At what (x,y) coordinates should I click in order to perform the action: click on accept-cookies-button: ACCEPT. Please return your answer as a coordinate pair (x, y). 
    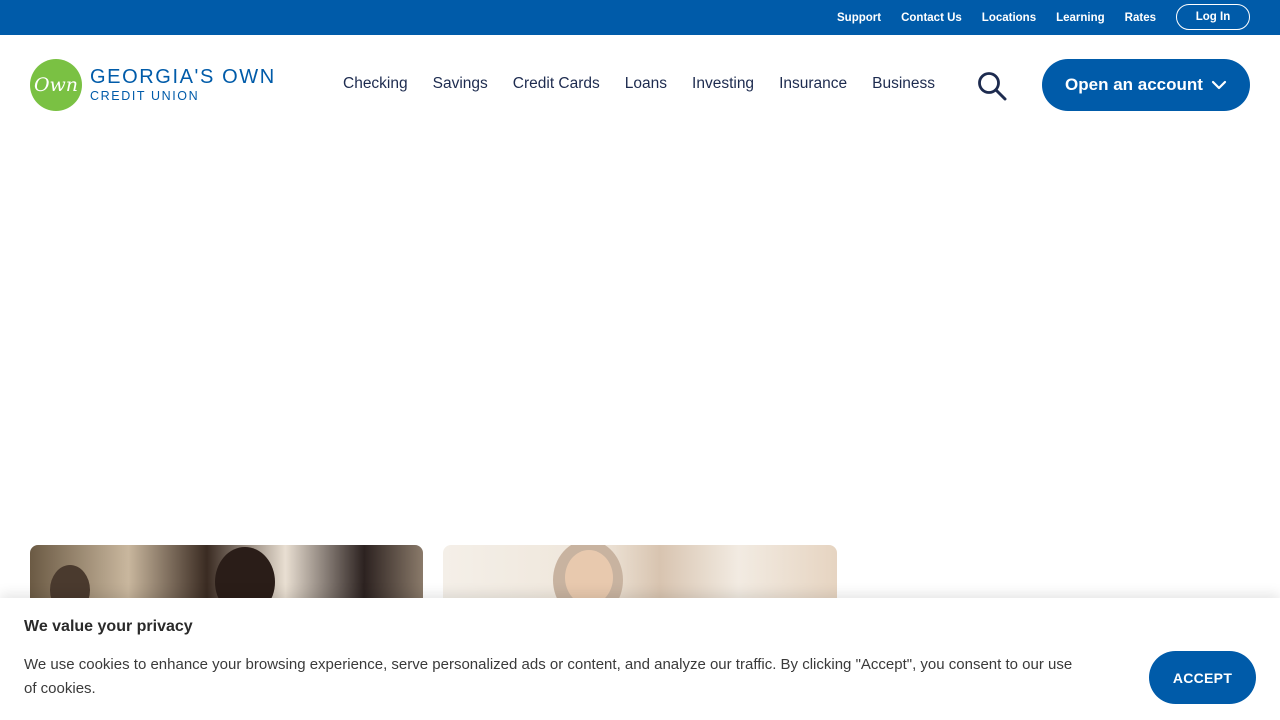
    Looking at the image, I should click on (1202, 677).